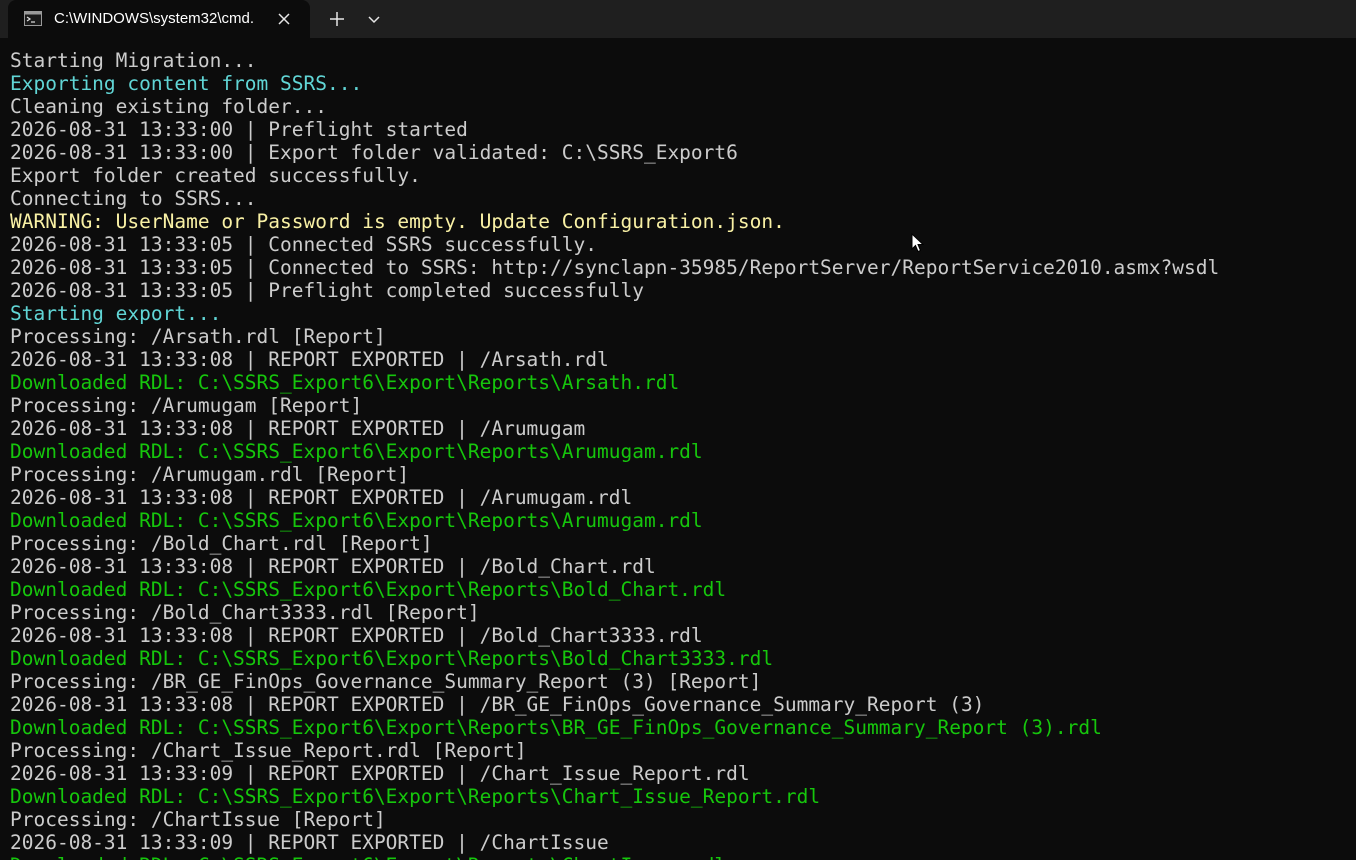 Image resolution: width=1356 pixels, height=860 pixels. What do you see at coordinates (198, 819) in the screenshot?
I see `console-line: Processing: /ChartIssue [Report]` at bounding box center [198, 819].